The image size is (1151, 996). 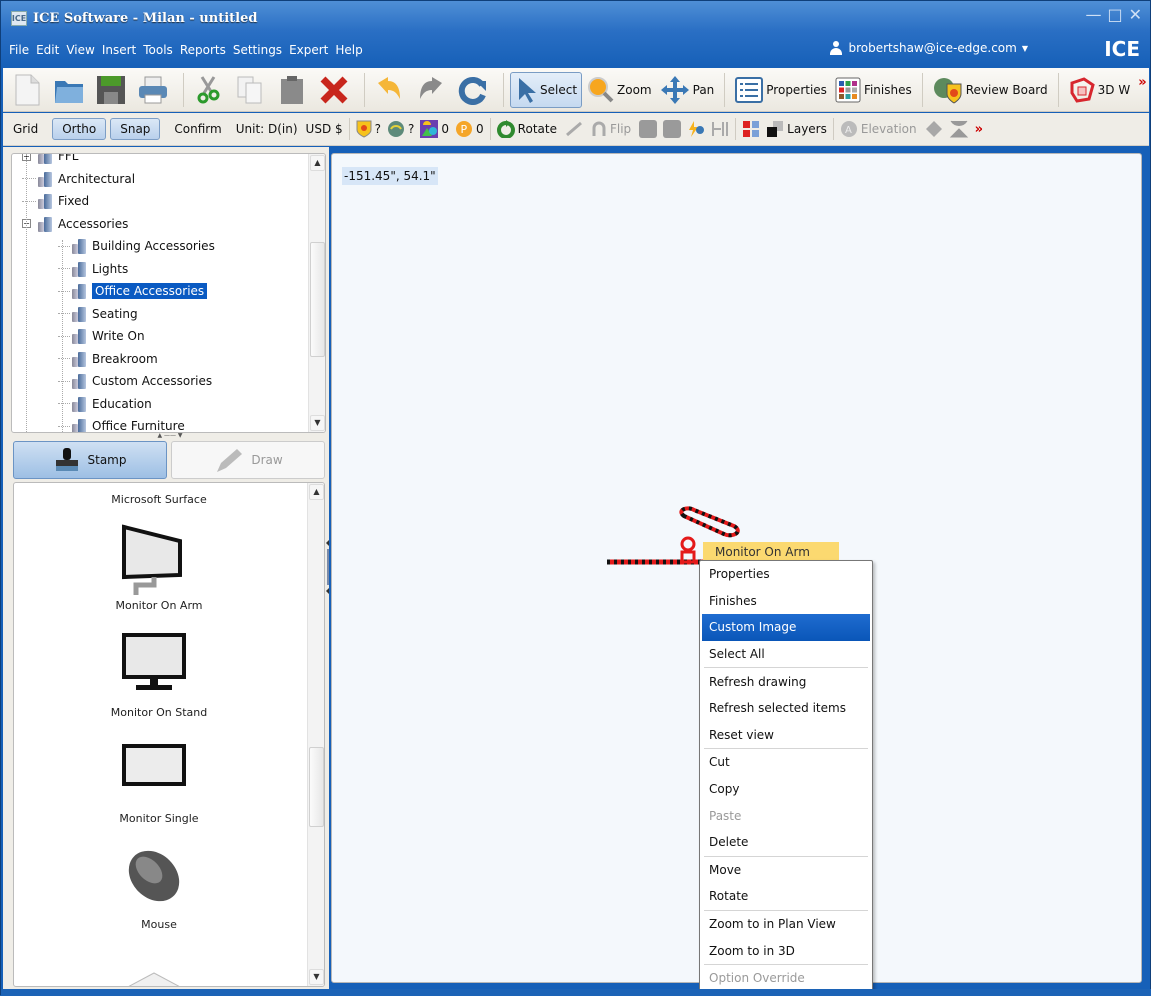 What do you see at coordinates (308, 50) in the screenshot?
I see `menu-expert: Expert` at bounding box center [308, 50].